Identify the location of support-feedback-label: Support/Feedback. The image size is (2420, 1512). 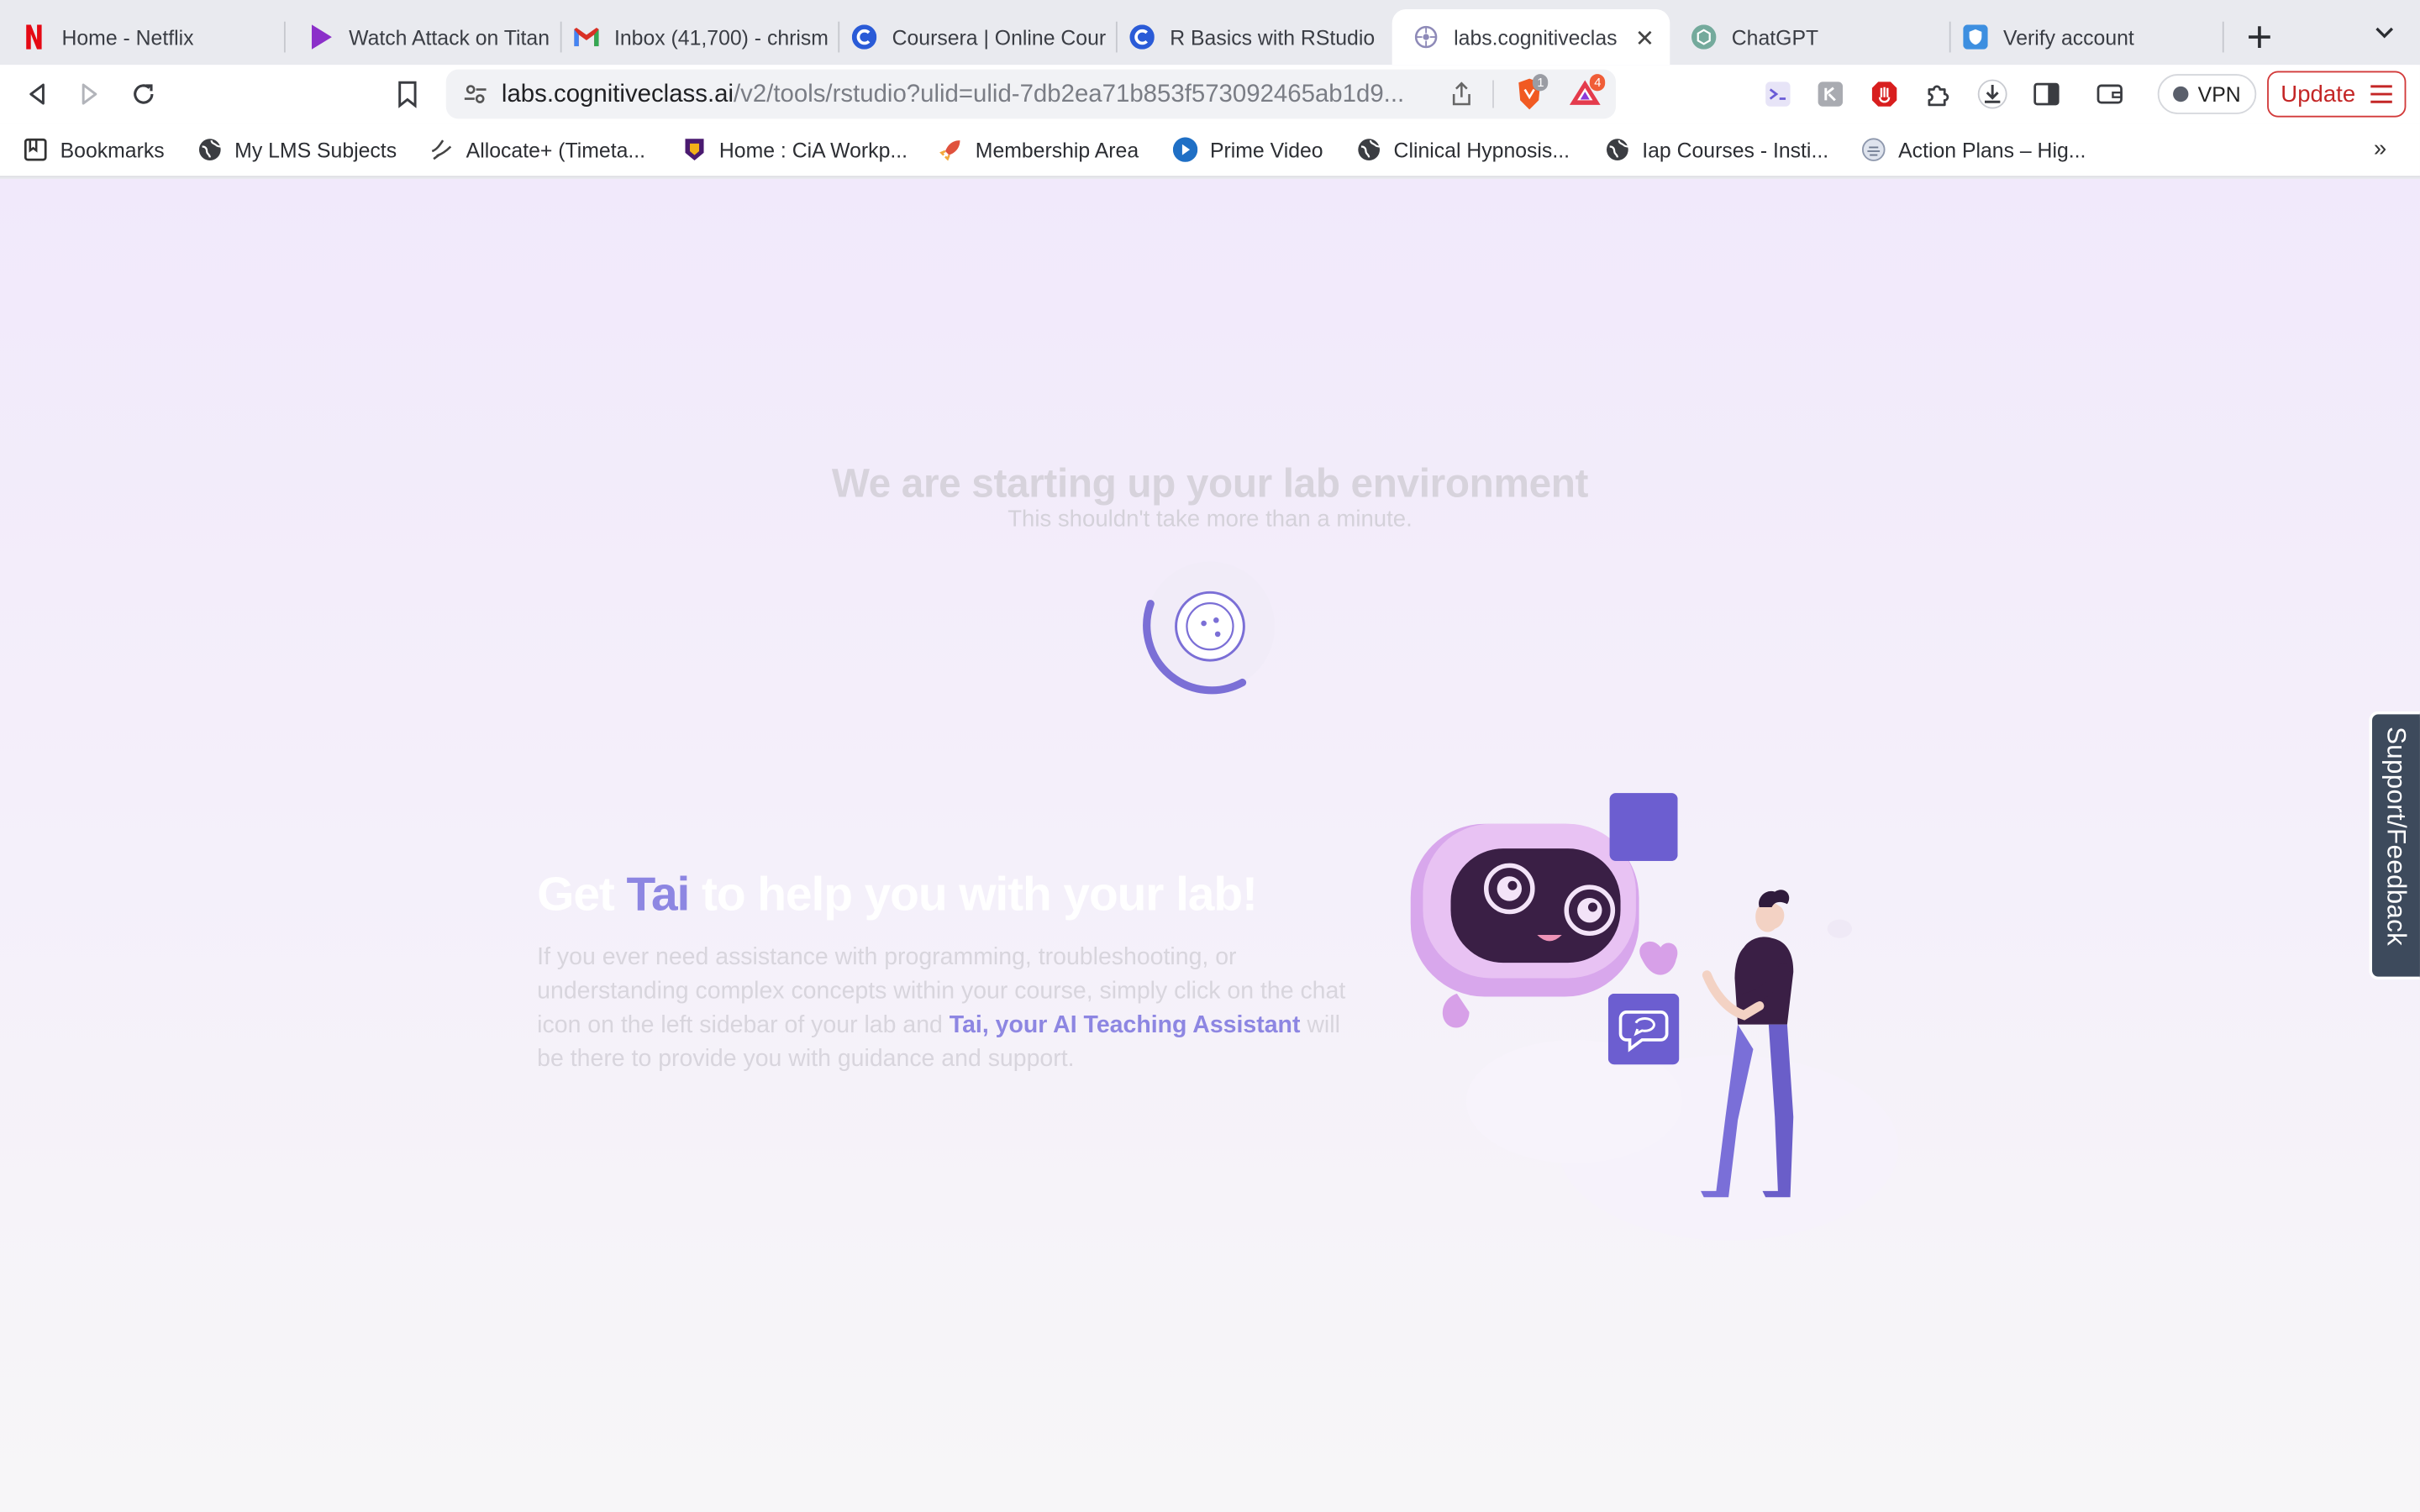
(2396, 837).